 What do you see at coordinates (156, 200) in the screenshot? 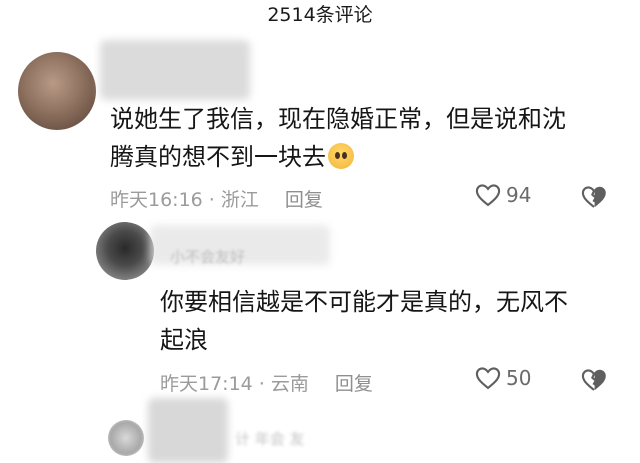
I see `comment-time: 昨天16:16` at bounding box center [156, 200].